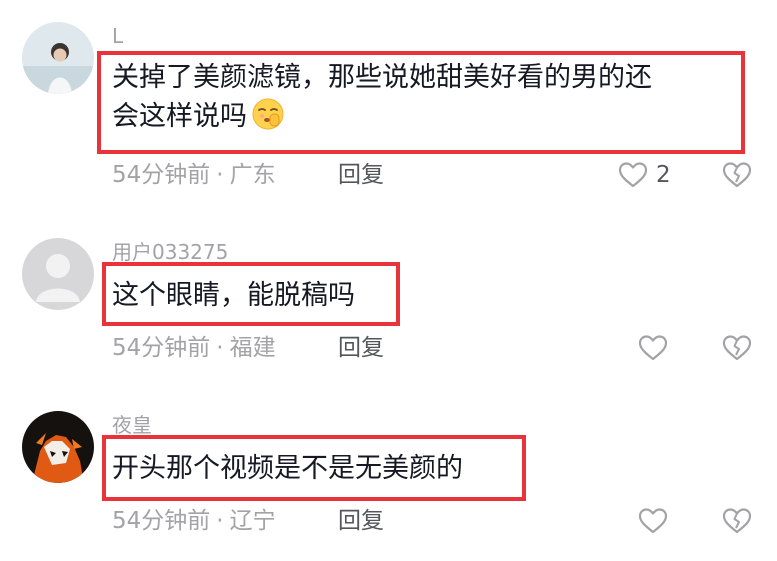 The image size is (777, 561). What do you see at coordinates (382, 116) in the screenshot?
I see `comment-text-line: 会这样说吗` at bounding box center [382, 116].